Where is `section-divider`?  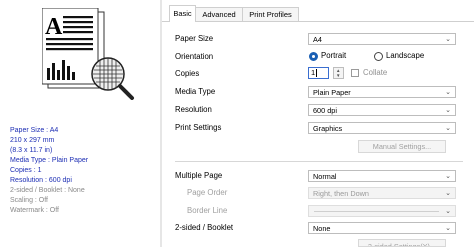
section-divider is located at coordinates (319, 161).